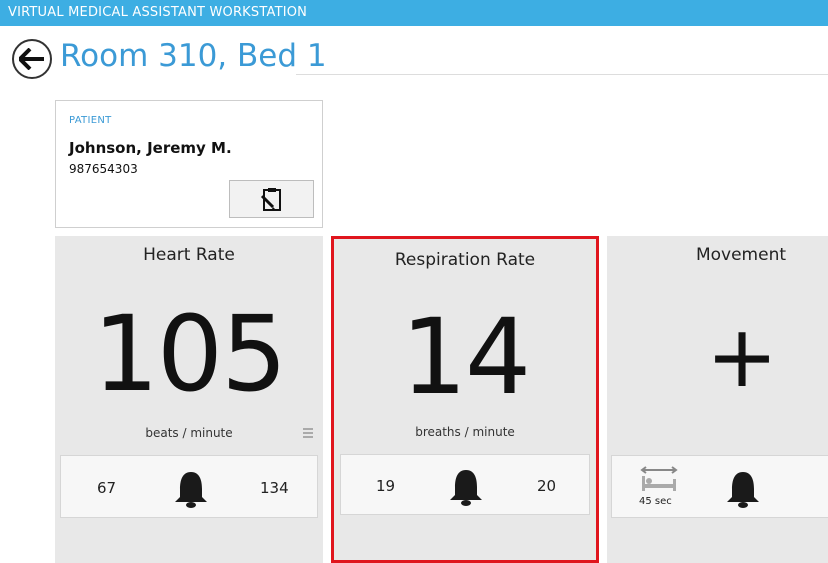 This screenshot has height=563, width=828. I want to click on patient-label: PATIENT, so click(90, 120).